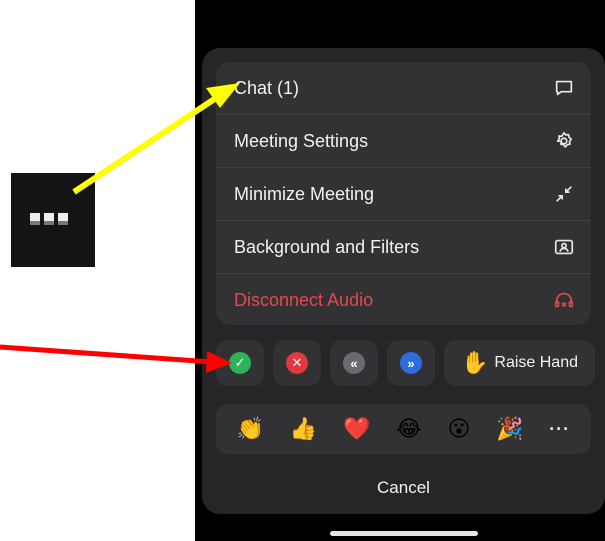 The image size is (605, 541). I want to click on menu-item-background-filters: Background and Filters, so click(403, 247).